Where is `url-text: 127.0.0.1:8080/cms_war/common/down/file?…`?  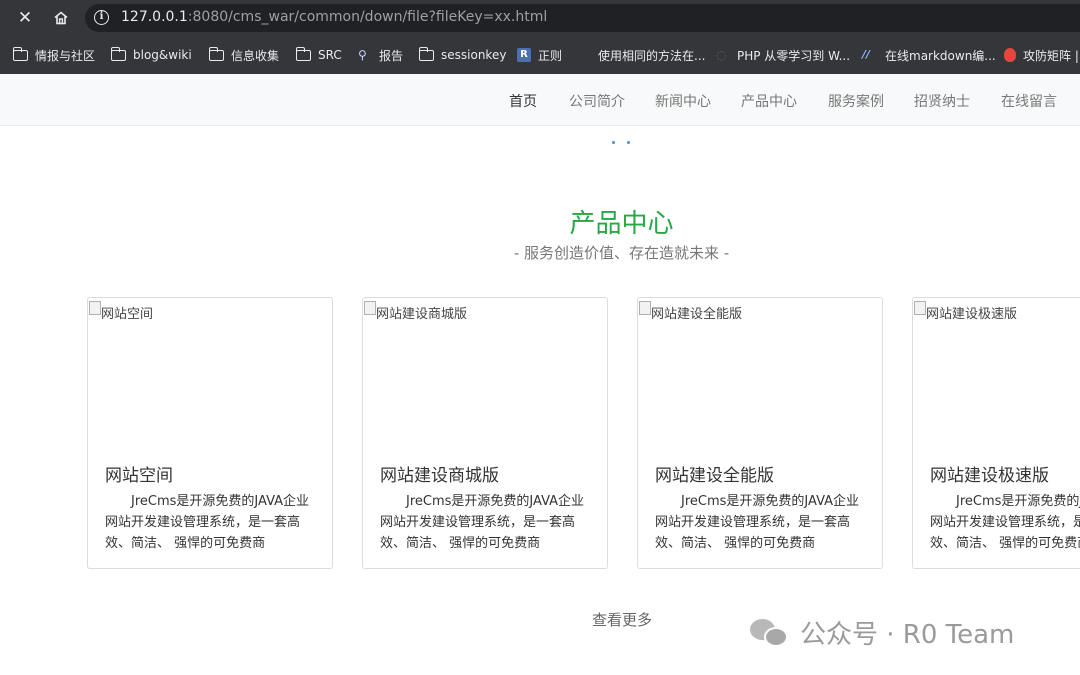 url-text: 127.0.0.1:8080/cms_war/common/down/file?… is located at coordinates (334, 17).